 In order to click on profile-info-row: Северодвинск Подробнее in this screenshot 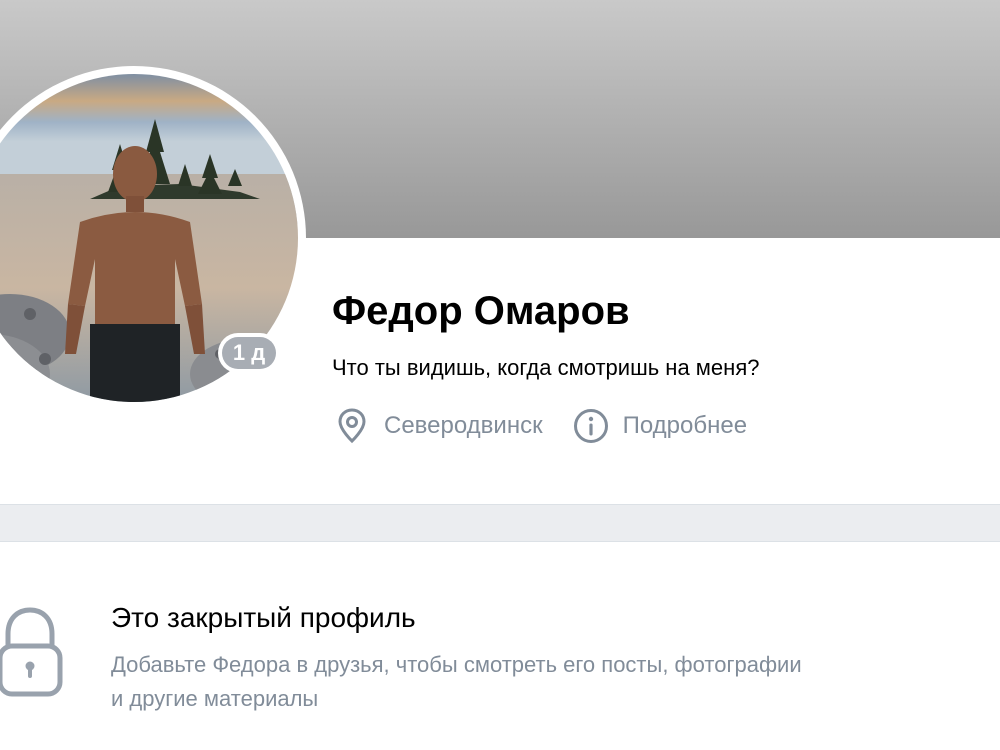, I will do `click(539, 426)`.